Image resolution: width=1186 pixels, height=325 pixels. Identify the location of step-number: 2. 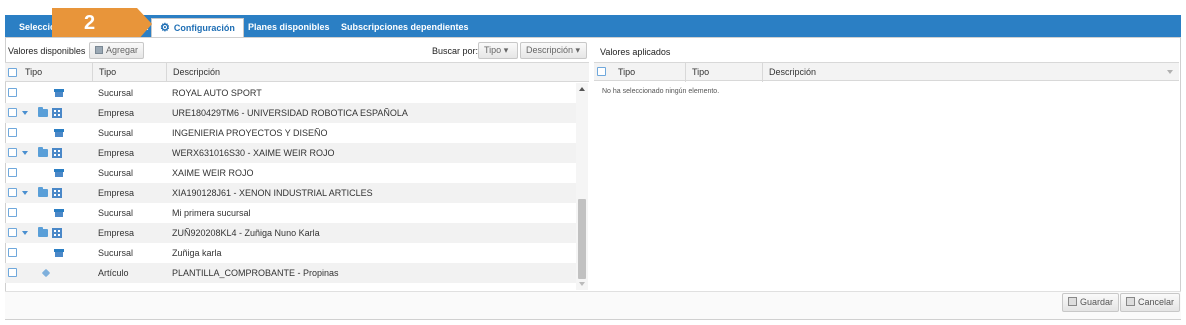
(90, 23).